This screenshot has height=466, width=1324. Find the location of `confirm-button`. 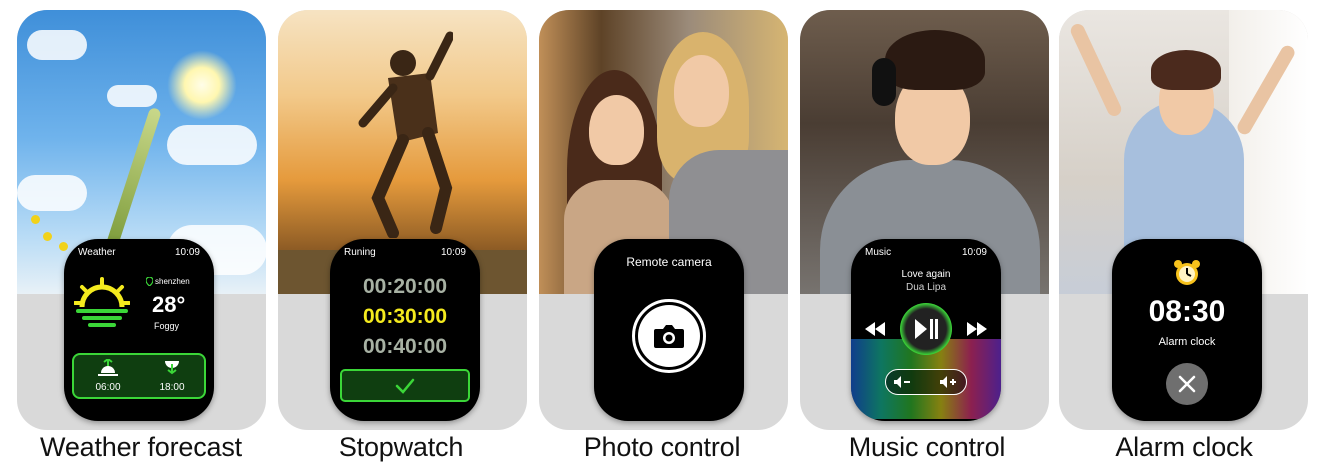

confirm-button is located at coordinates (405, 385).